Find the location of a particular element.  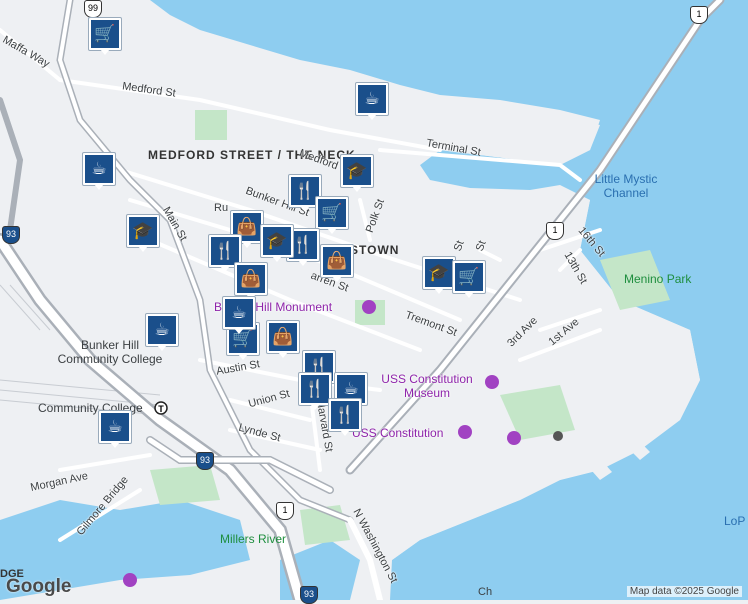

monument-pin-icon is located at coordinates (369, 307).